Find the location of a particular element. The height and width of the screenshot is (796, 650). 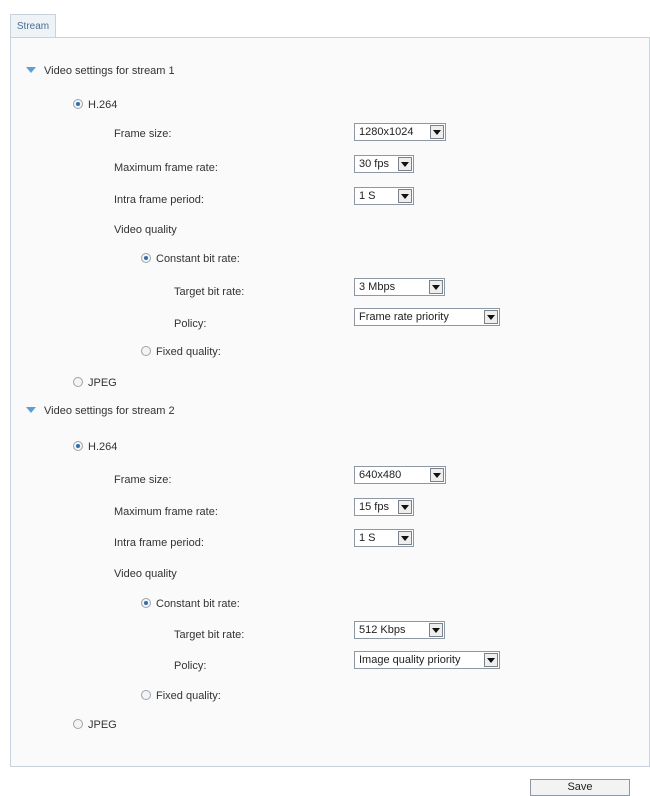

stream1-target-bit-rate-select: 3 Mbps is located at coordinates (399, 287).